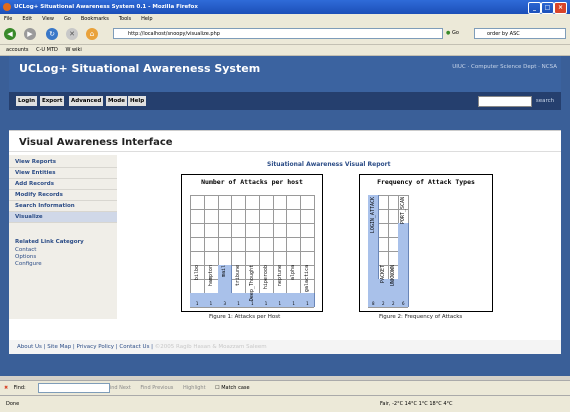 This screenshot has width=570, height=412. Describe the element at coordinates (505, 101) in the screenshot. I see `site-search-input` at that location.